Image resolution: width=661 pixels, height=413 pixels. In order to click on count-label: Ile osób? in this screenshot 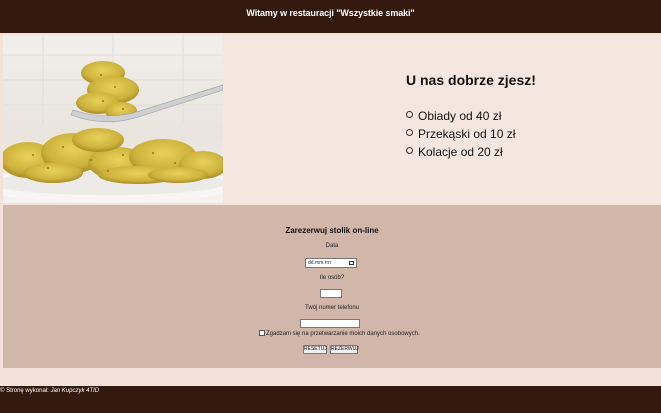, I will do `click(332, 278)`.